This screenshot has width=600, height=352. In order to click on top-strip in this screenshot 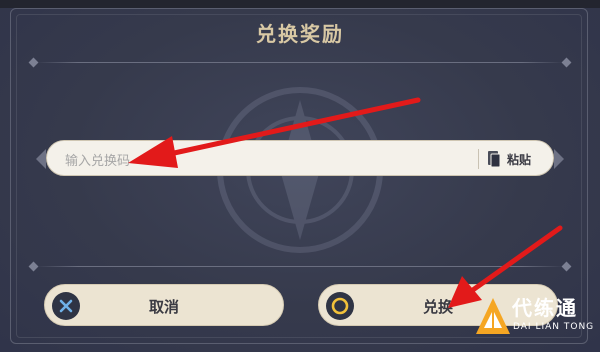, I will do `click(300, 4)`.